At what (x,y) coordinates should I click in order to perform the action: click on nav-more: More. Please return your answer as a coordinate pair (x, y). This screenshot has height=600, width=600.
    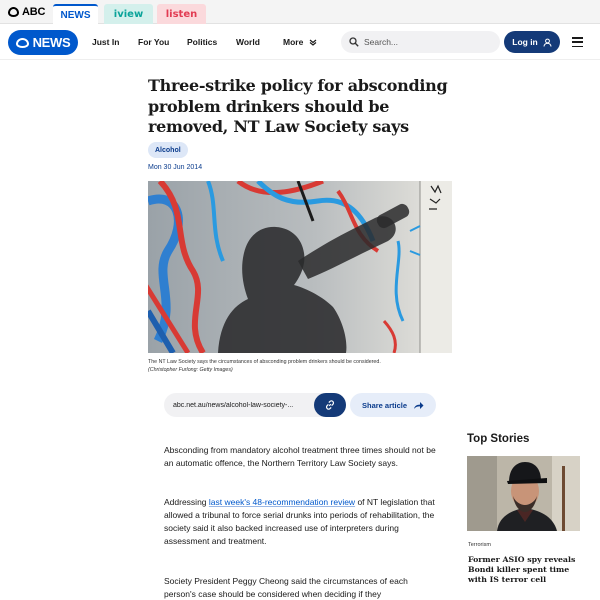
    Looking at the image, I should click on (300, 42).